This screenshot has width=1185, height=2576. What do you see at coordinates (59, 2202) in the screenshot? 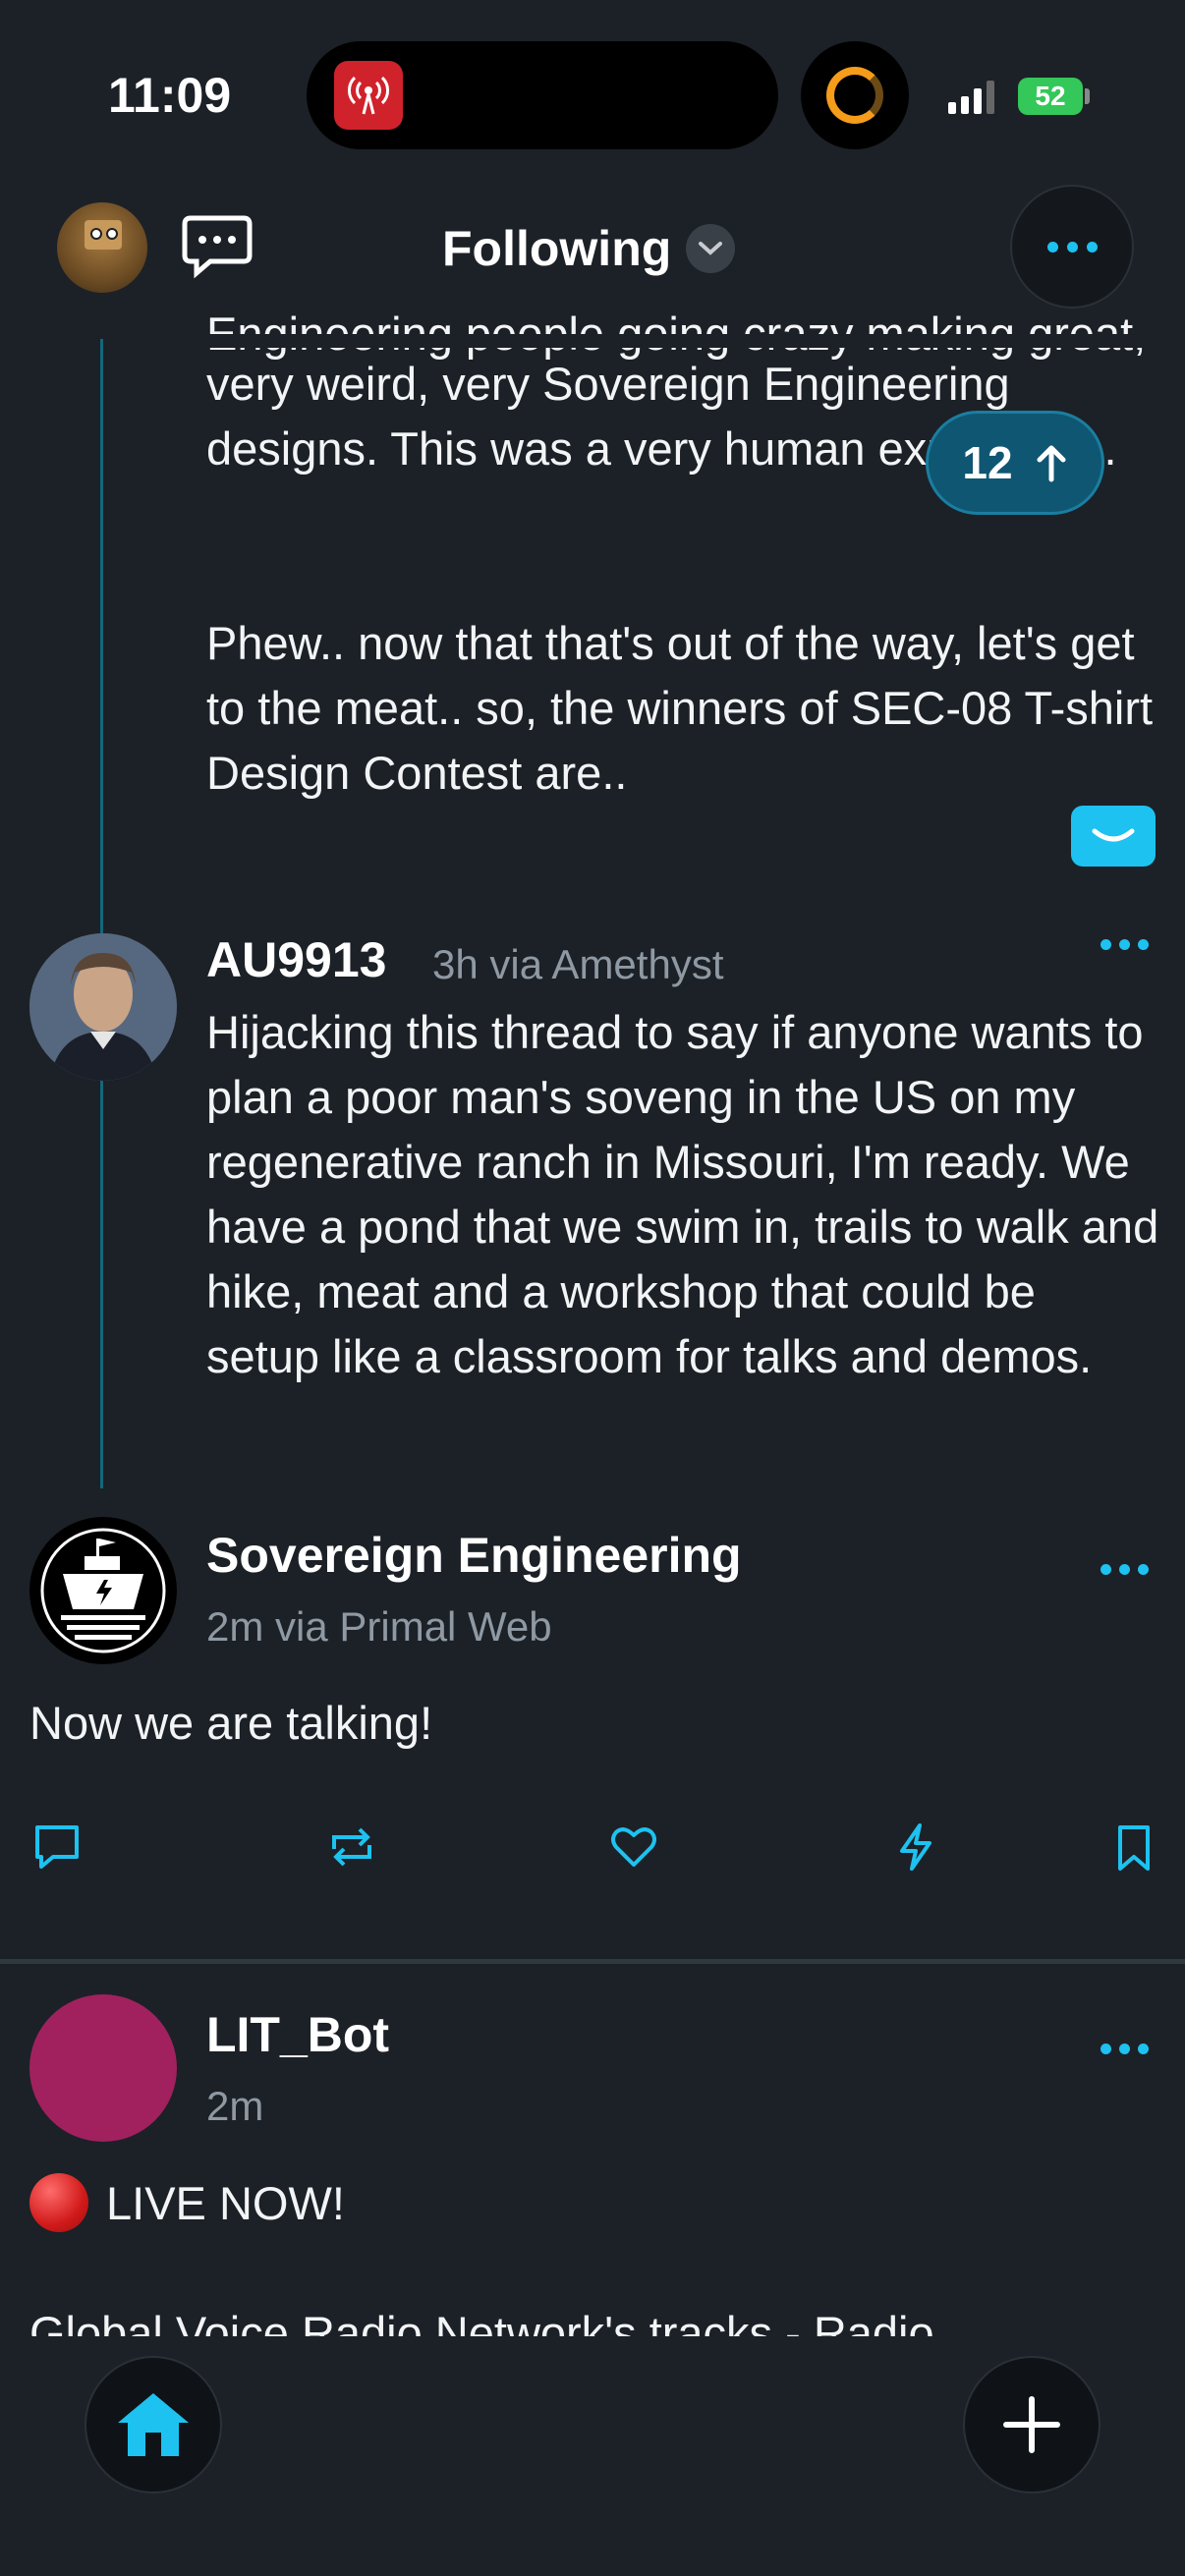
I see `red-circle-icon` at bounding box center [59, 2202].